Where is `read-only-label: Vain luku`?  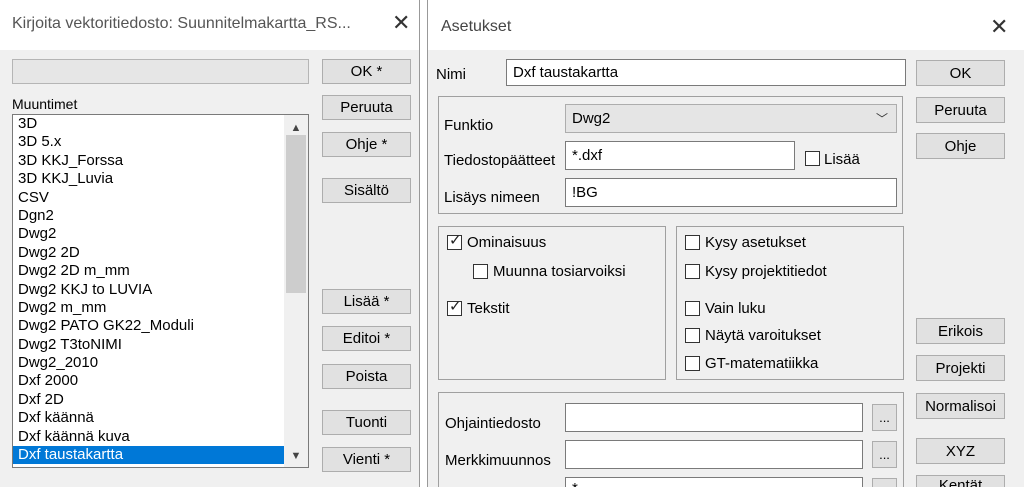
read-only-label: Vain luku is located at coordinates (735, 308).